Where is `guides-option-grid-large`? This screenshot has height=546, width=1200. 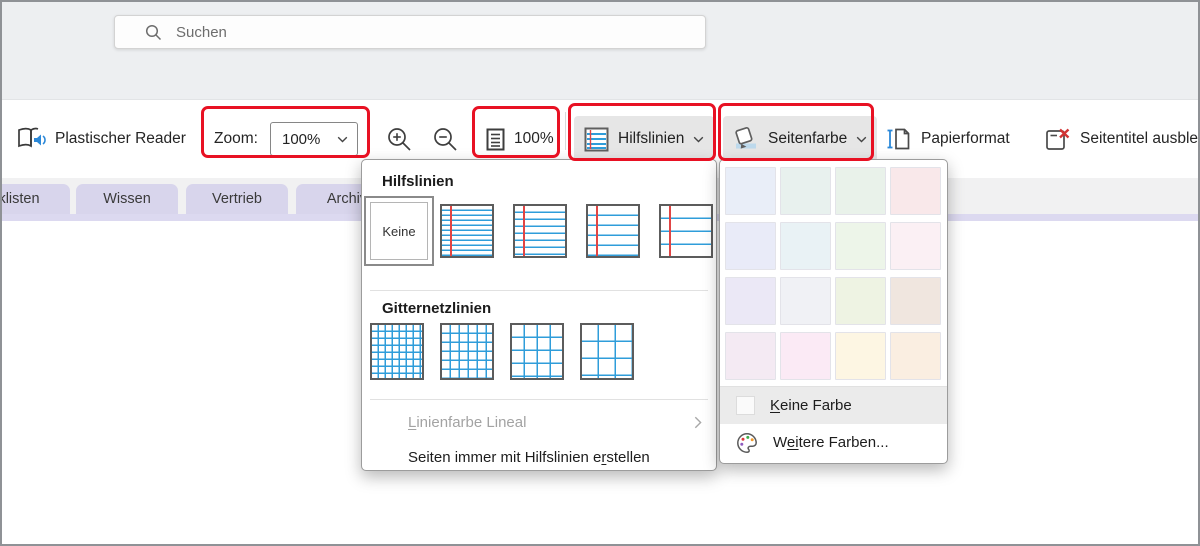
guides-option-grid-large is located at coordinates (537, 351).